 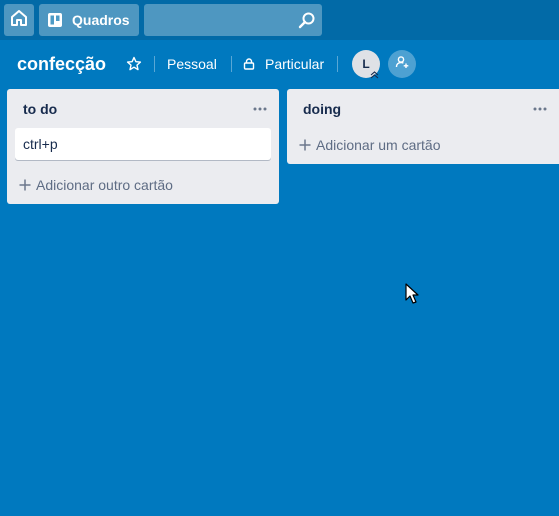 What do you see at coordinates (219, 20) in the screenshot?
I see `search-input` at bounding box center [219, 20].